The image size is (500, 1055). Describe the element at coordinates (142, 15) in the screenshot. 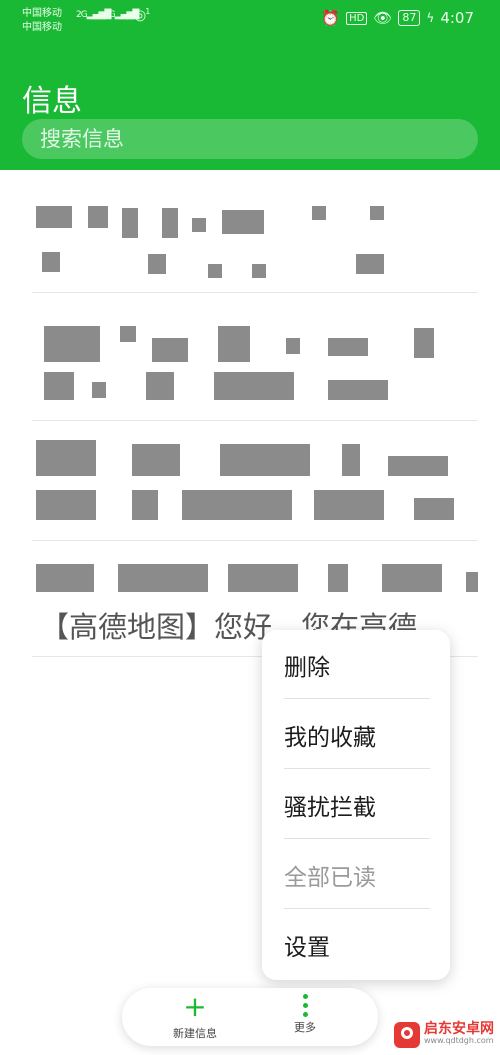

I see `wifi-icon: ◎1` at that location.